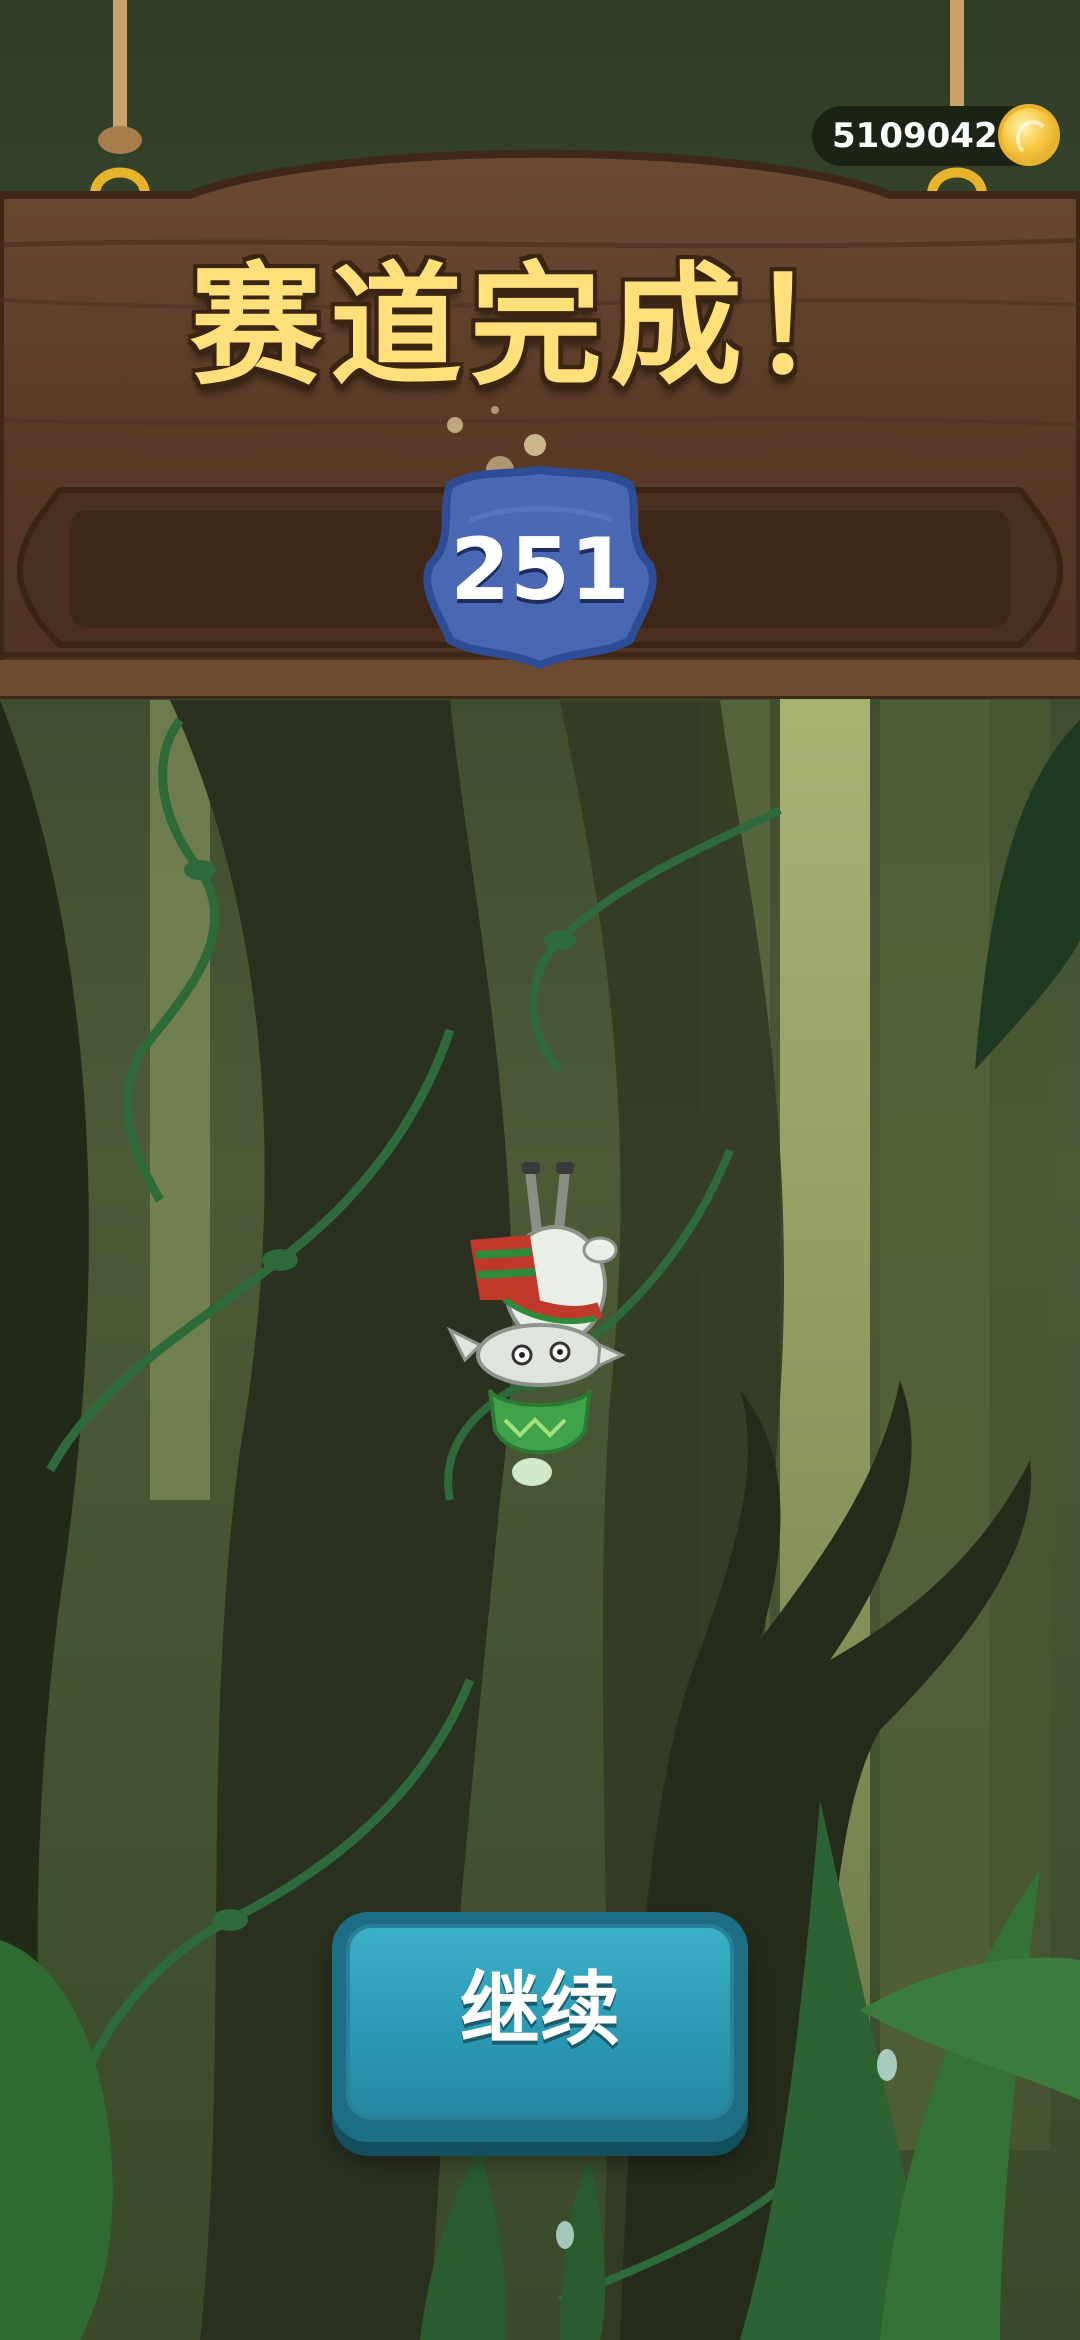 This screenshot has height=2340, width=1080. What do you see at coordinates (540, 570) in the screenshot?
I see `score-value: 251` at bounding box center [540, 570].